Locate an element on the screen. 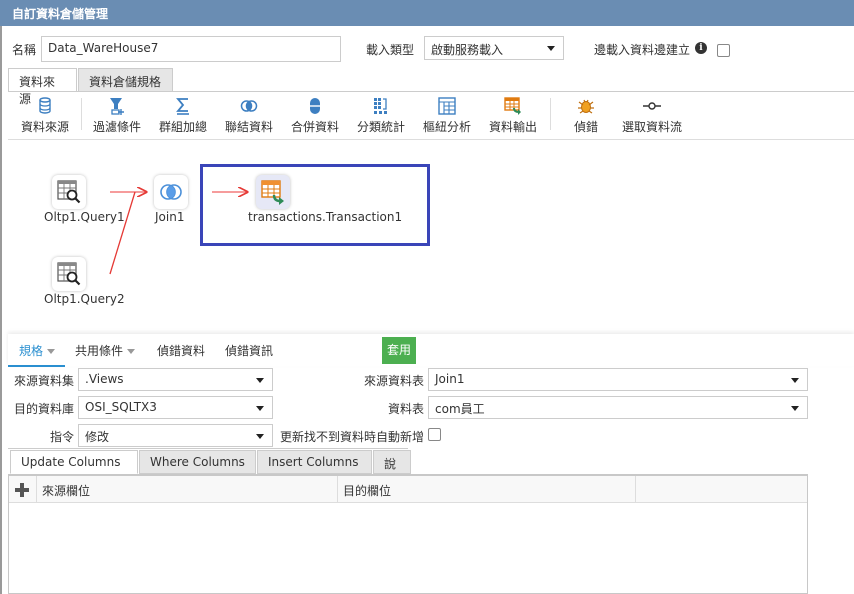 The width and height of the screenshot is (854, 594). source-table-label: 來源資料表 is located at coordinates (393, 381).